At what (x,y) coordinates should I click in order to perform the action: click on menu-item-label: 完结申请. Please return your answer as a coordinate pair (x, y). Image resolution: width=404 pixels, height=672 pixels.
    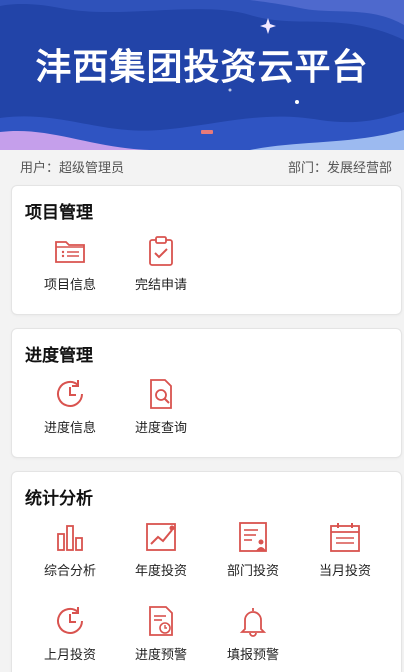
    Looking at the image, I should click on (160, 285).